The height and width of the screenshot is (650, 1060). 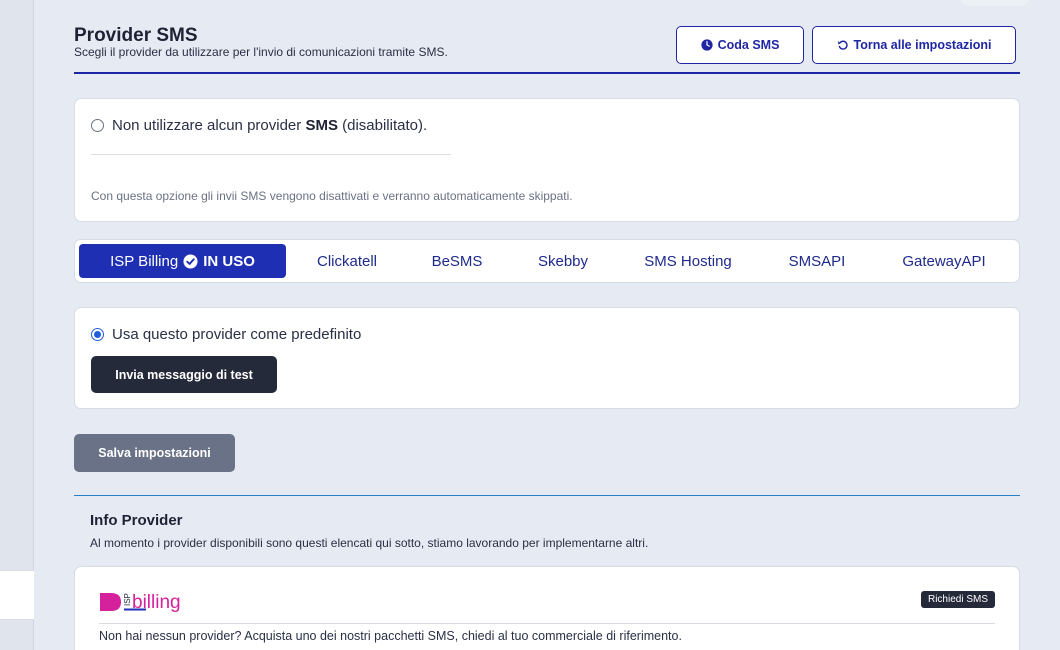 What do you see at coordinates (957, 599) in the screenshot?
I see `request-sms-badge: Richiedi SMS` at bounding box center [957, 599].